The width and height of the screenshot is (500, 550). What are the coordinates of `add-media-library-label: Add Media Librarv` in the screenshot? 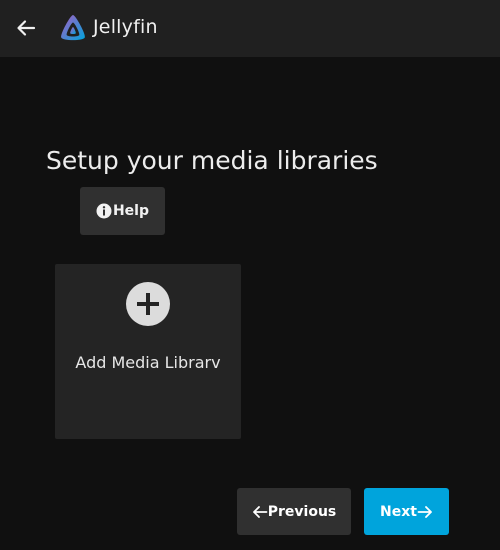 It's located at (148, 362).